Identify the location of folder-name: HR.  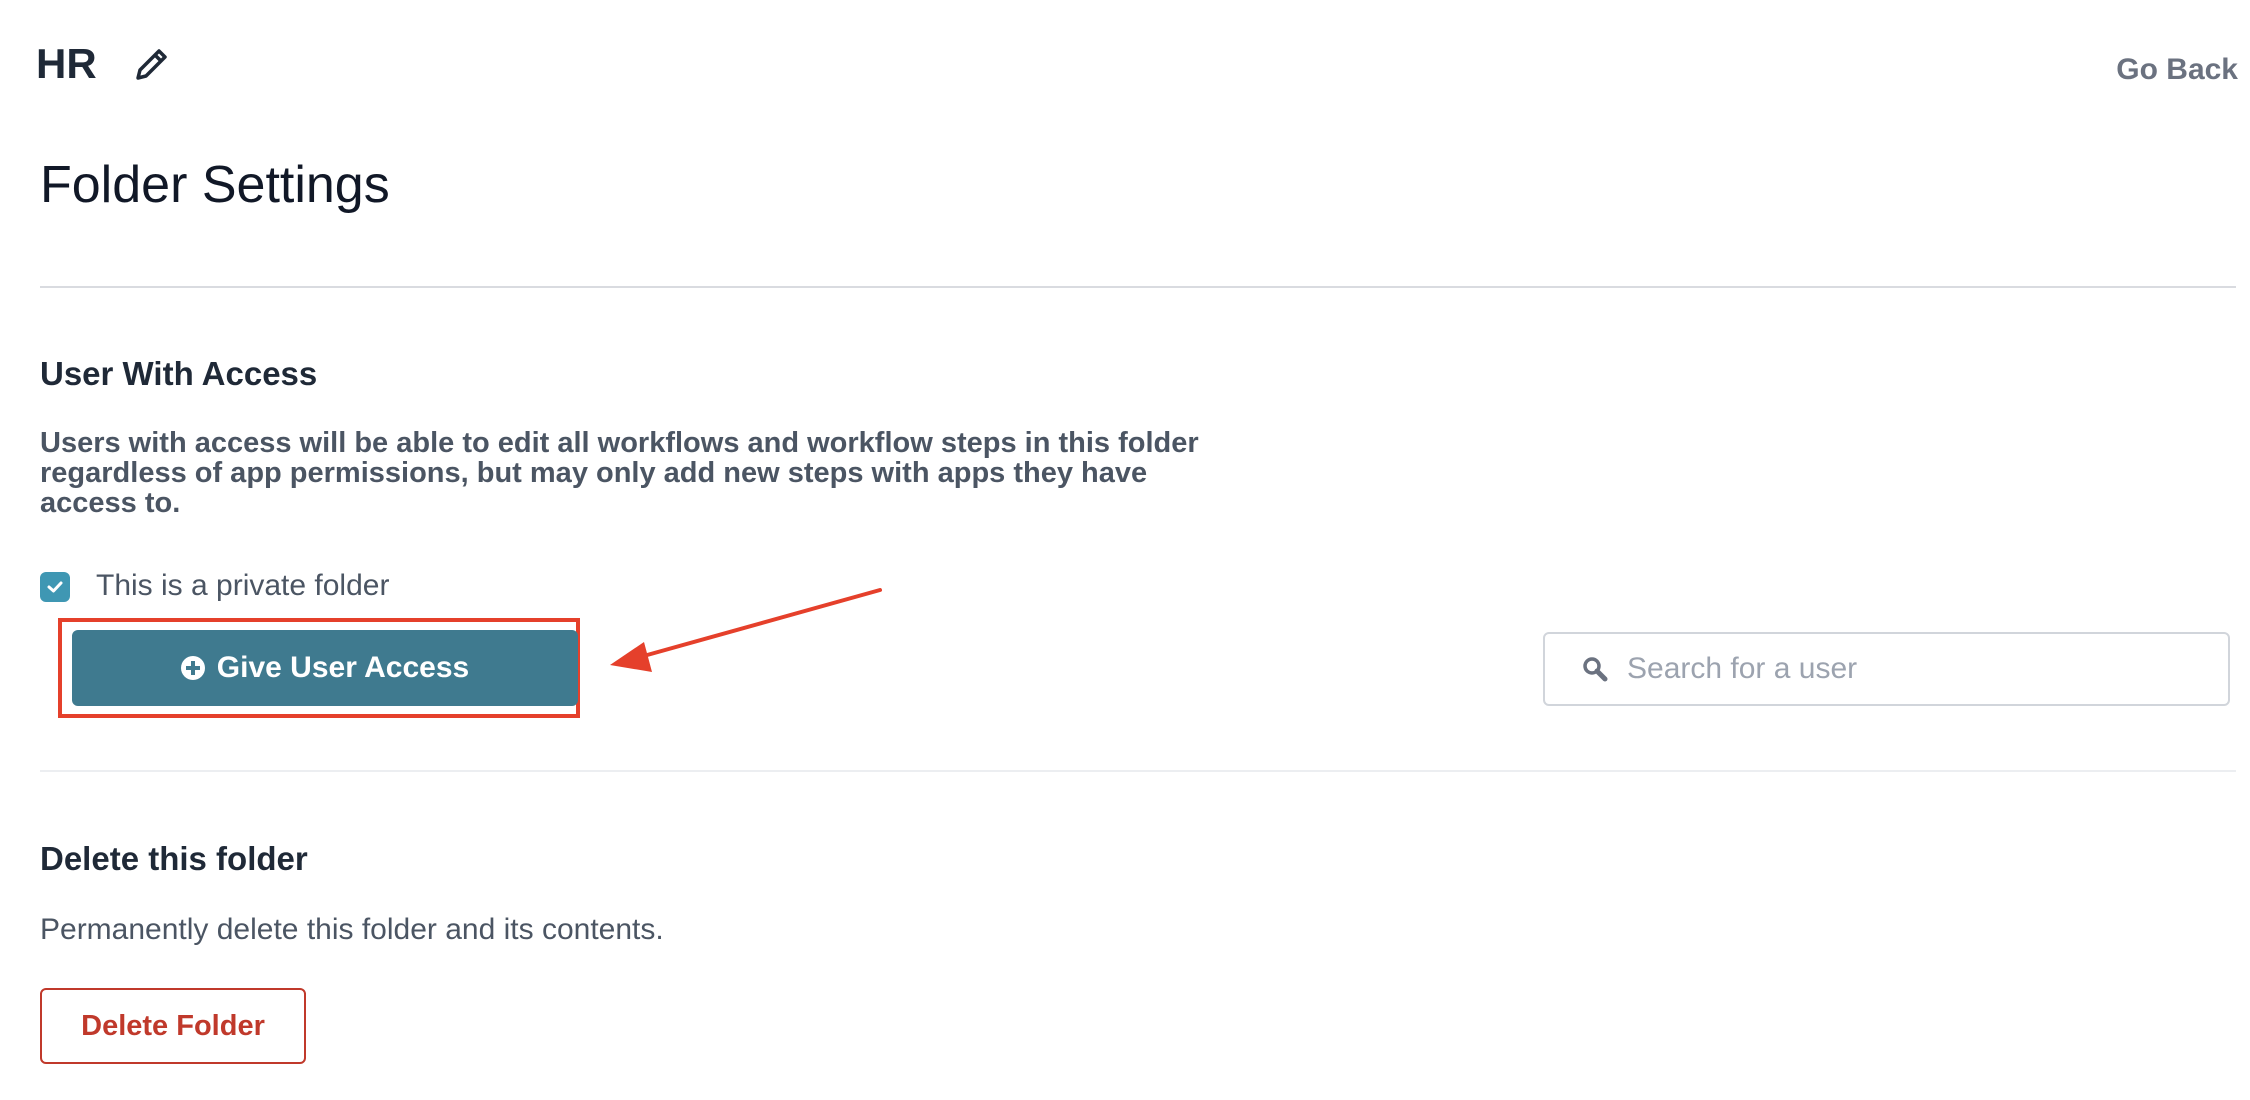
(66, 63).